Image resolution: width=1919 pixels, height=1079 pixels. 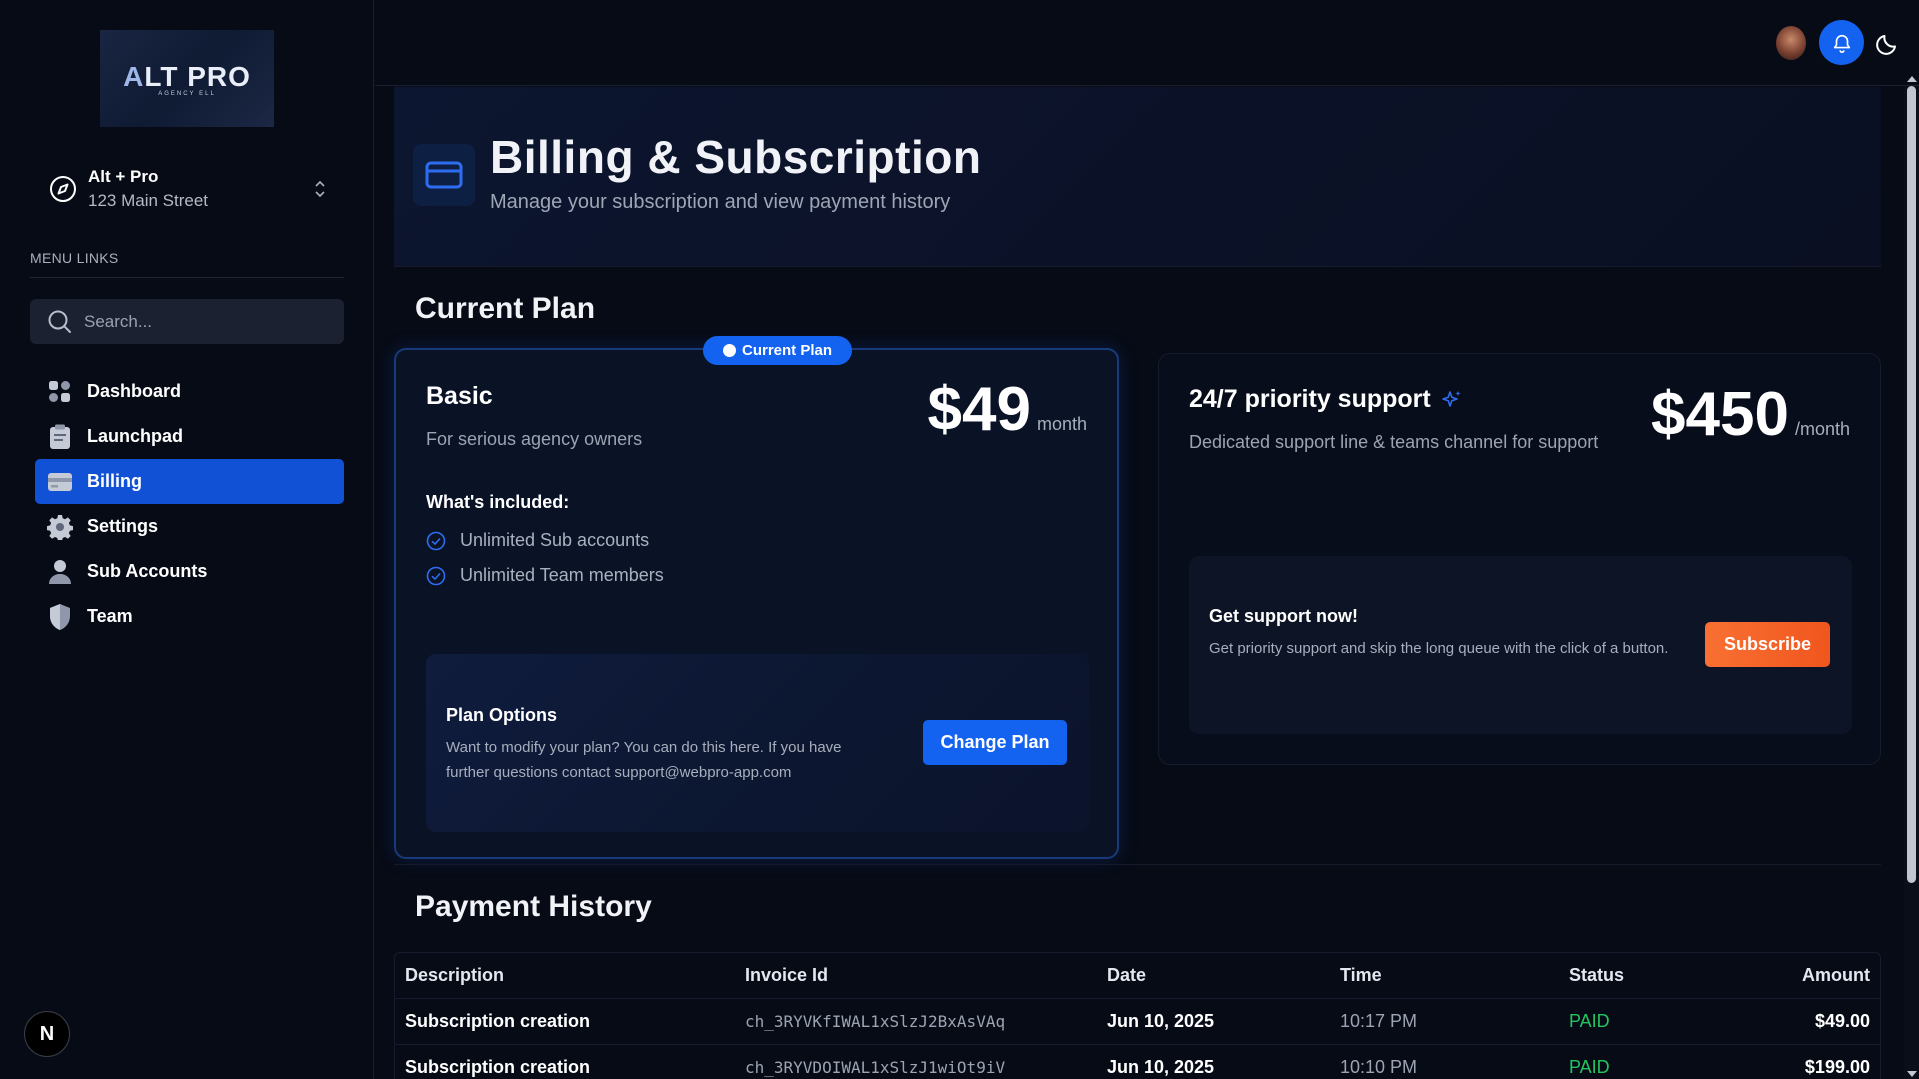 I want to click on plan-price: $49 month, so click(x=1007, y=409).